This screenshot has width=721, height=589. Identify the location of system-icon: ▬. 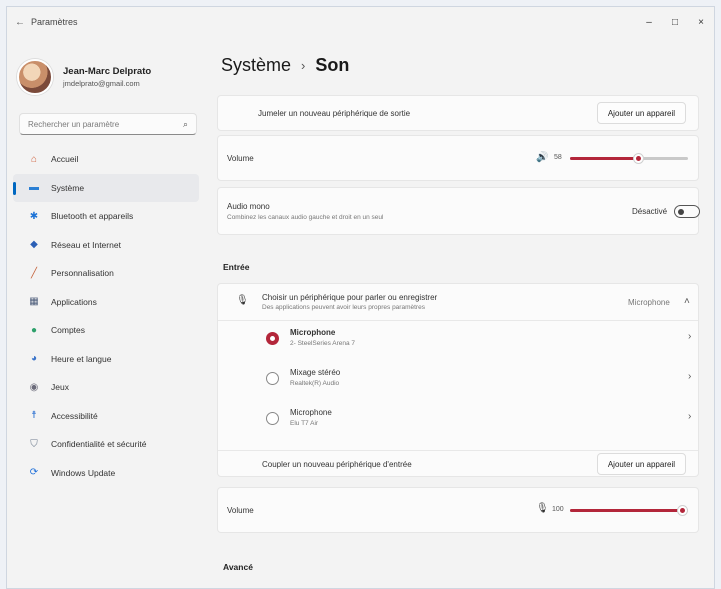
(34, 188).